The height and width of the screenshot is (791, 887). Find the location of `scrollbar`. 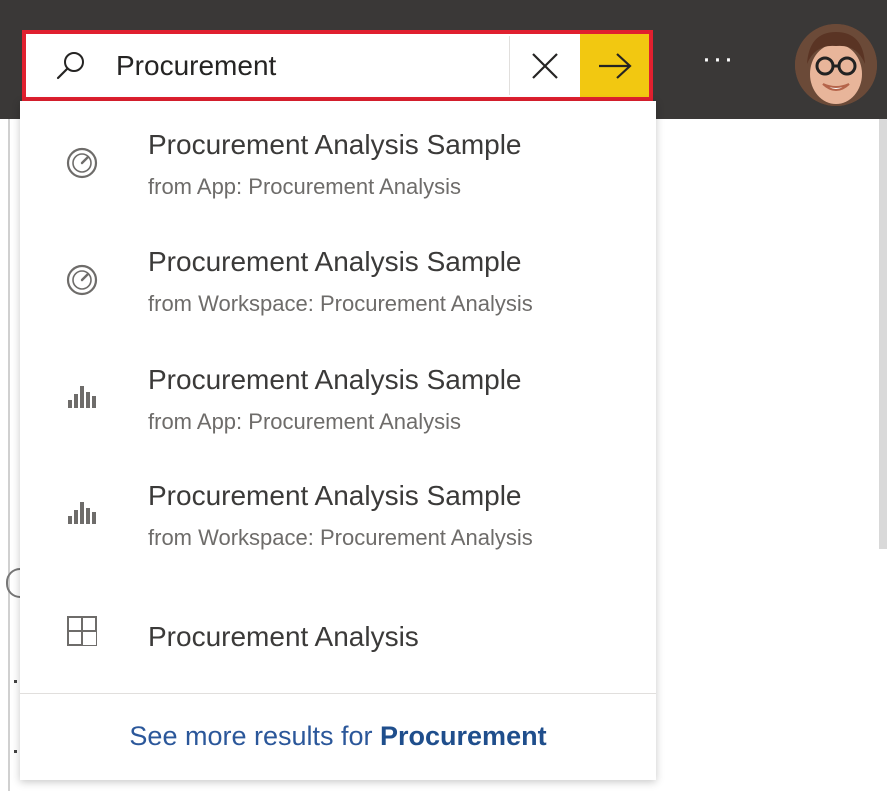

scrollbar is located at coordinates (883, 334).